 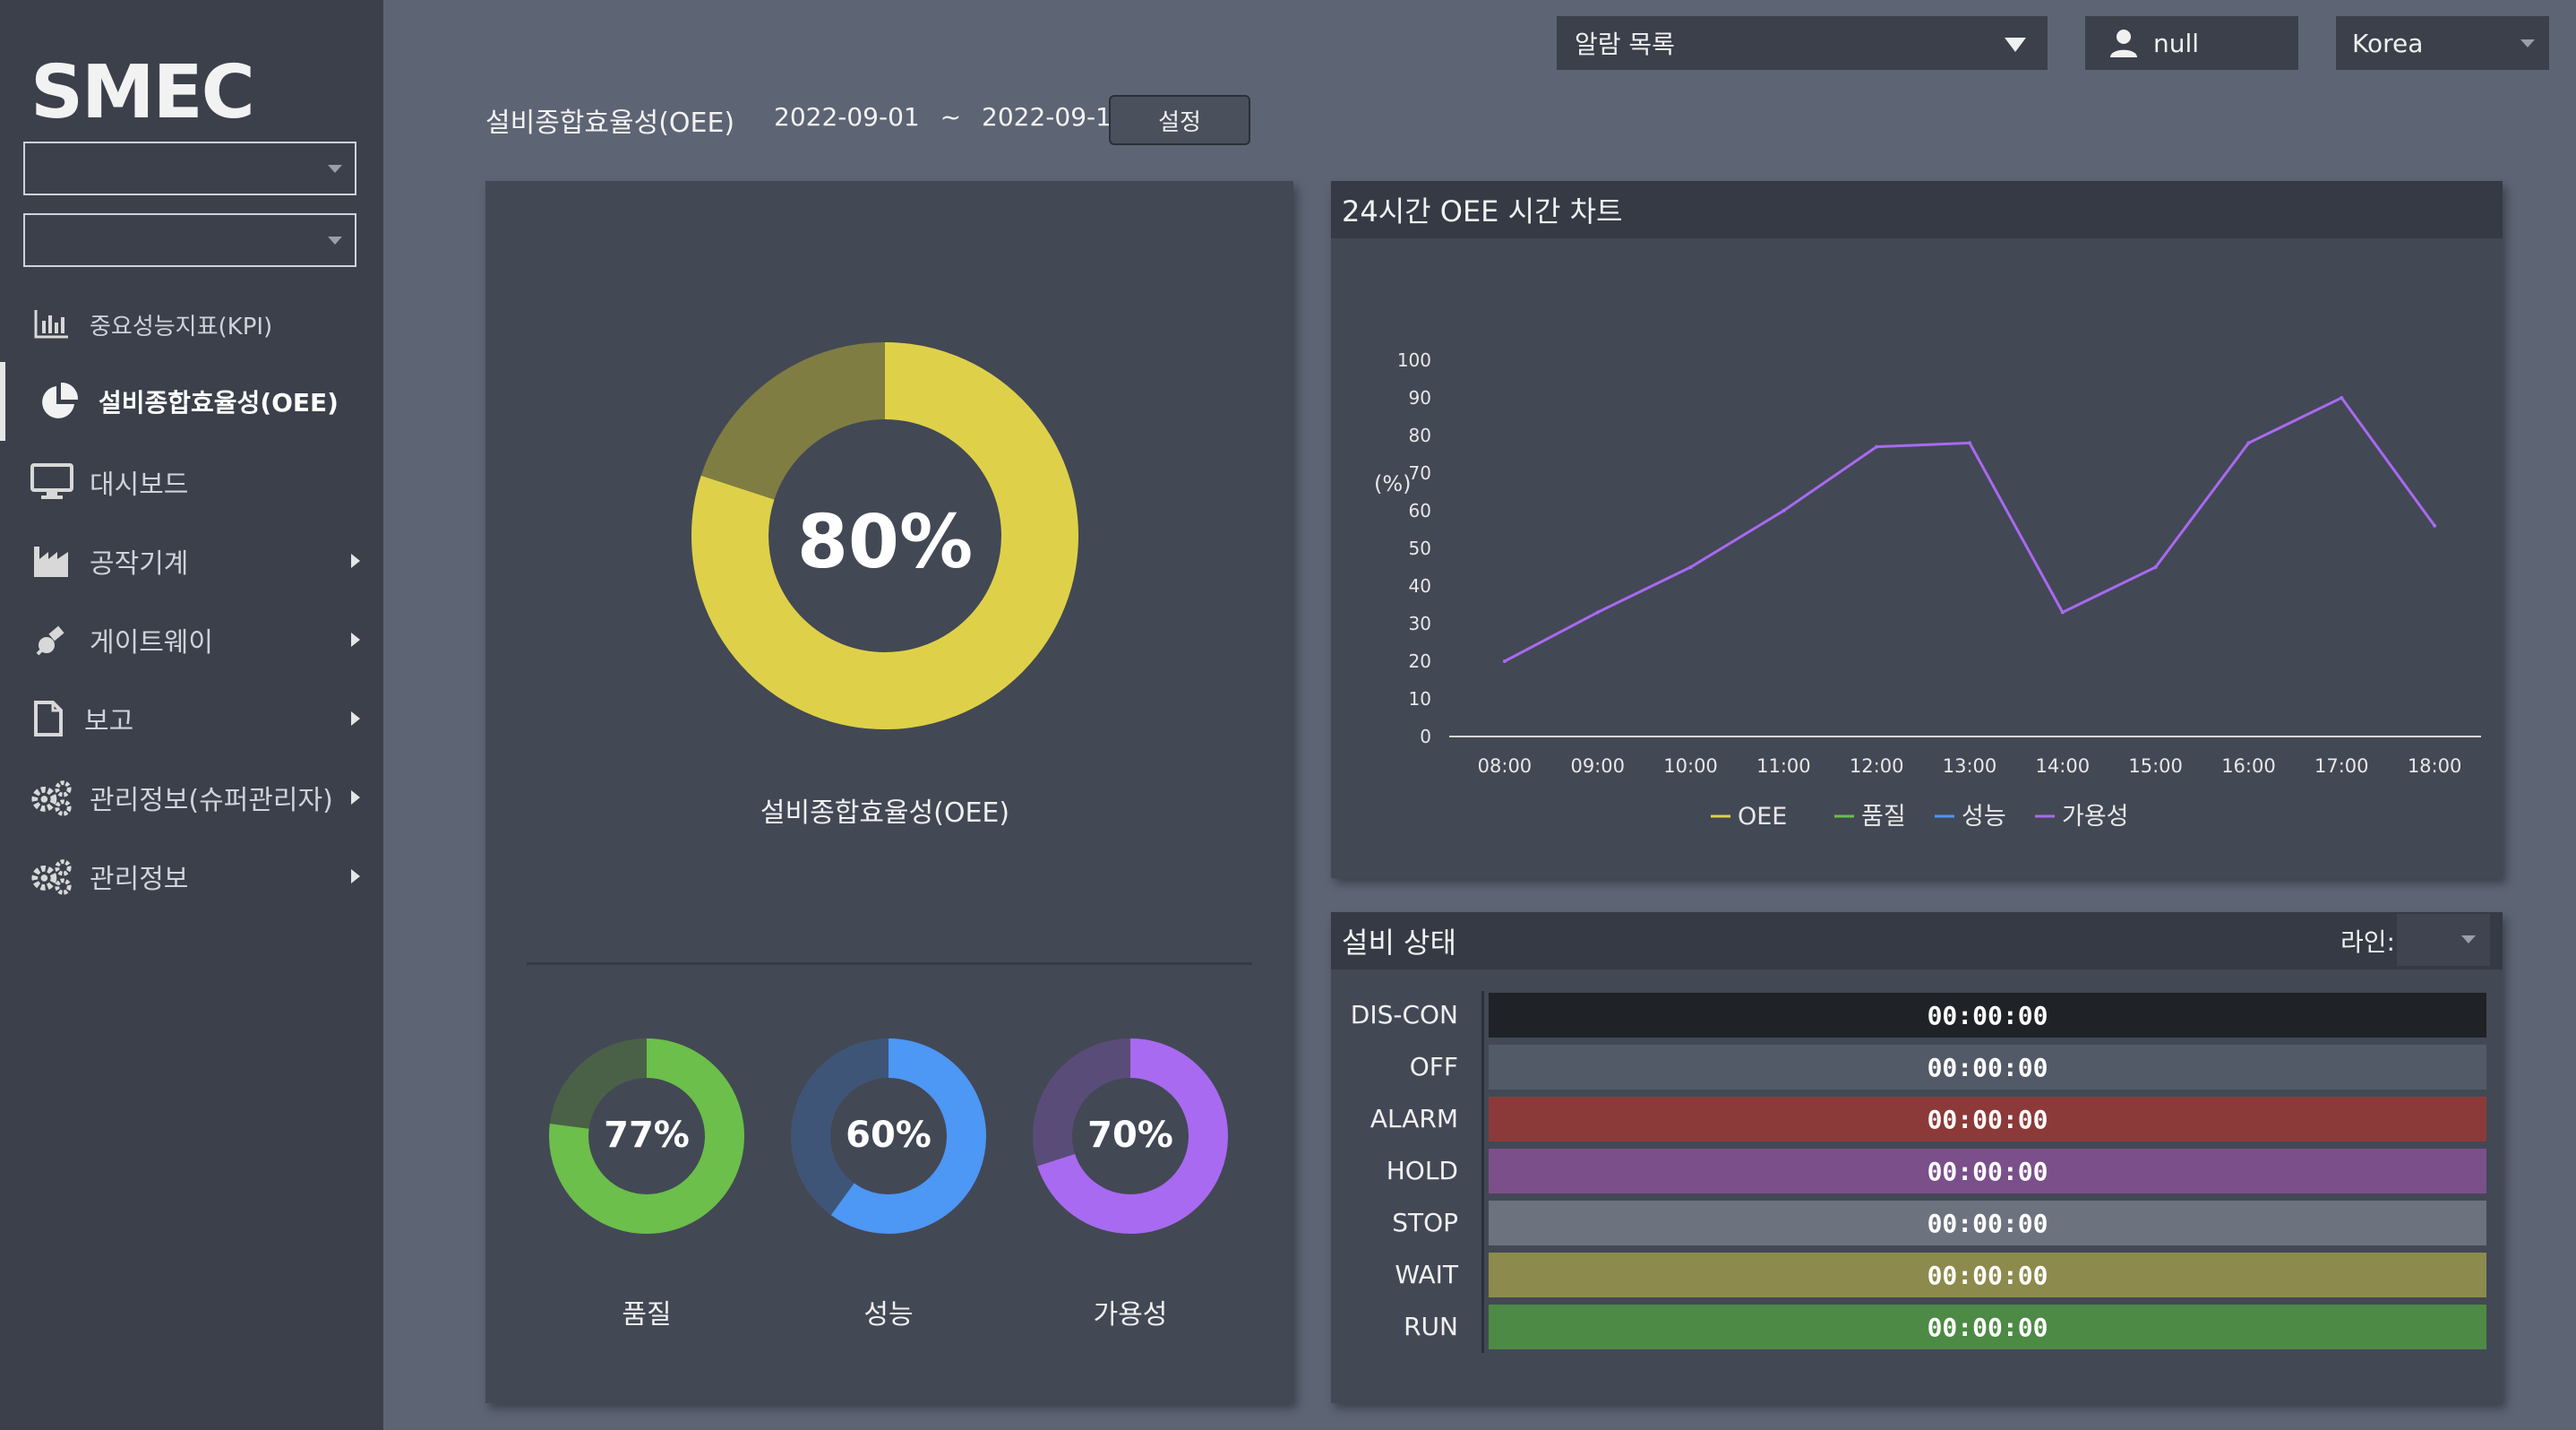 I want to click on y-tick-label: 10, so click(x=1420, y=699).